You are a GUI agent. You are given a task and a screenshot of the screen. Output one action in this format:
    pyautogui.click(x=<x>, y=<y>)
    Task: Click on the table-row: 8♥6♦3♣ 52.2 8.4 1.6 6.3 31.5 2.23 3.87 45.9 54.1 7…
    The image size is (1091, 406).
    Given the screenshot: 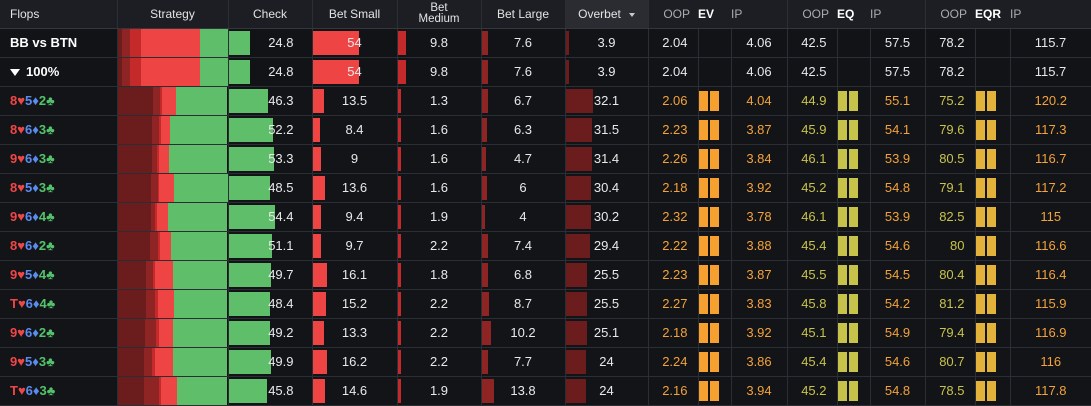 What is the action you would take?
    pyautogui.click(x=545, y=129)
    